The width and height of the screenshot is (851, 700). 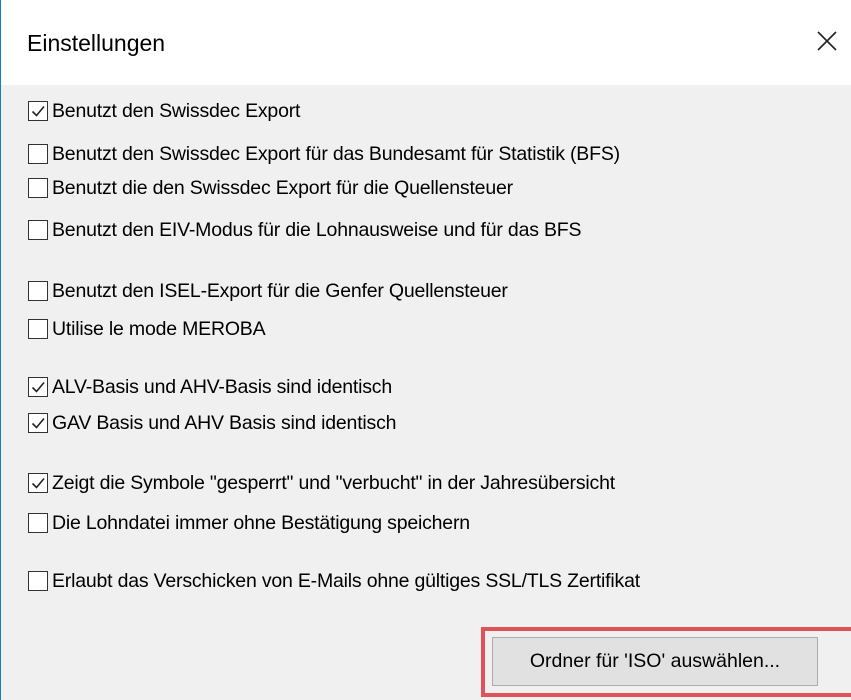 I want to click on option-gav-ahv-identical: GAV Basis und AHV Basis sind identisch, so click(x=212, y=423).